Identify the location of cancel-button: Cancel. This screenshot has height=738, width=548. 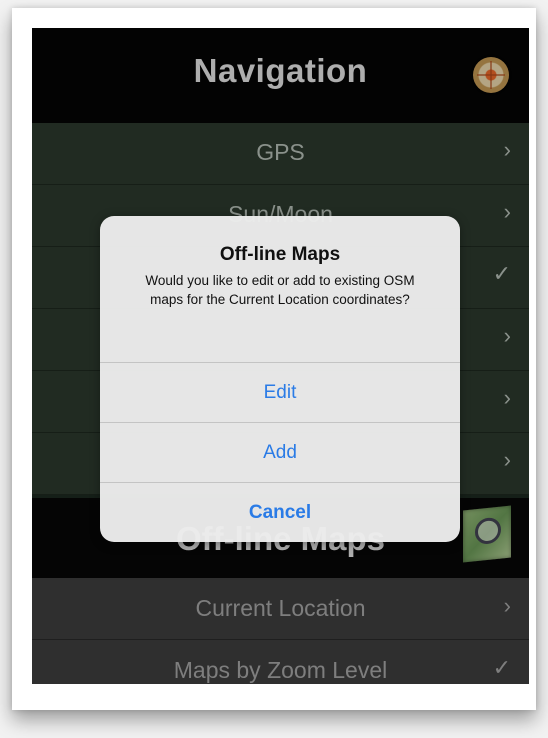
(280, 512).